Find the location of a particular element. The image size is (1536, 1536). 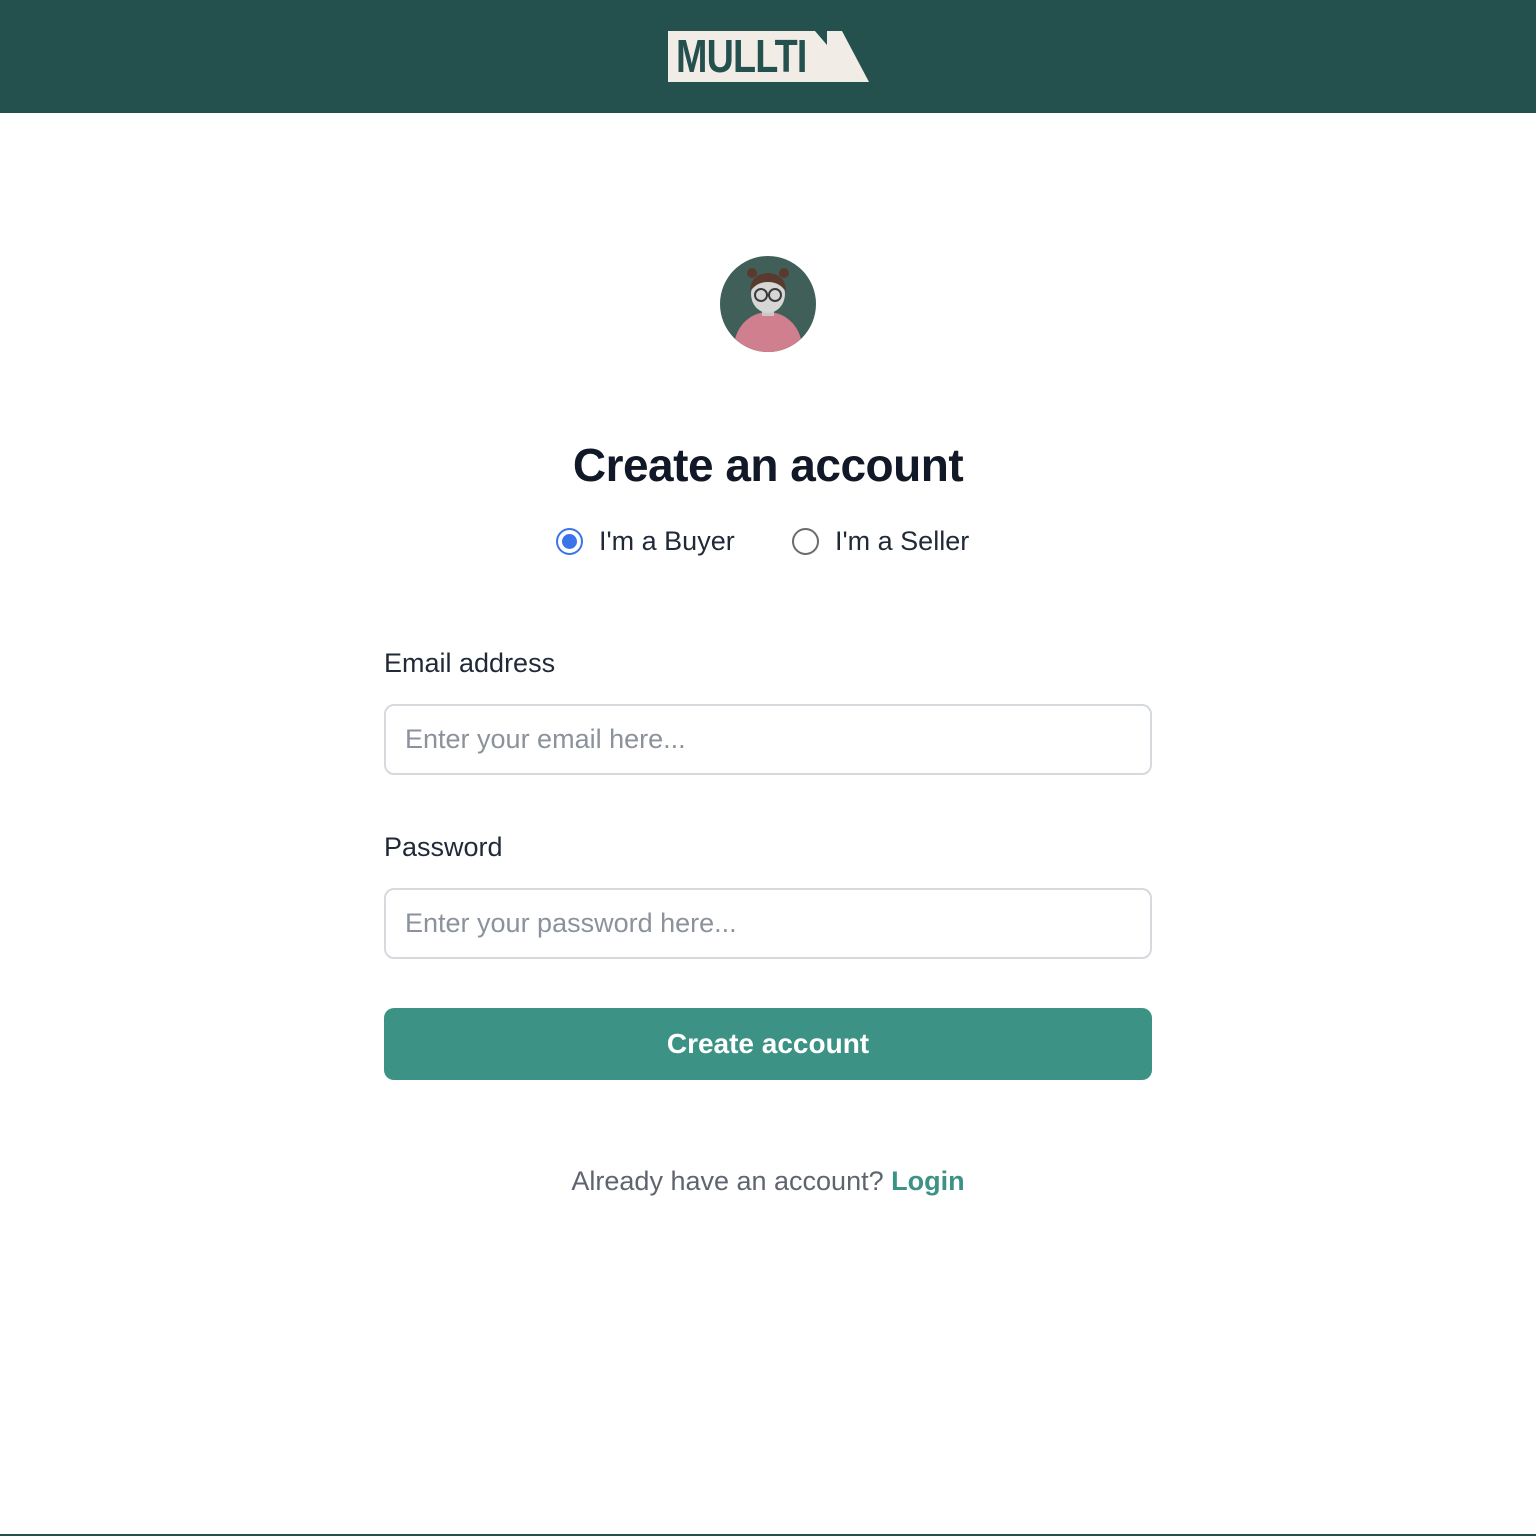

radio-seller-control is located at coordinates (805, 541).